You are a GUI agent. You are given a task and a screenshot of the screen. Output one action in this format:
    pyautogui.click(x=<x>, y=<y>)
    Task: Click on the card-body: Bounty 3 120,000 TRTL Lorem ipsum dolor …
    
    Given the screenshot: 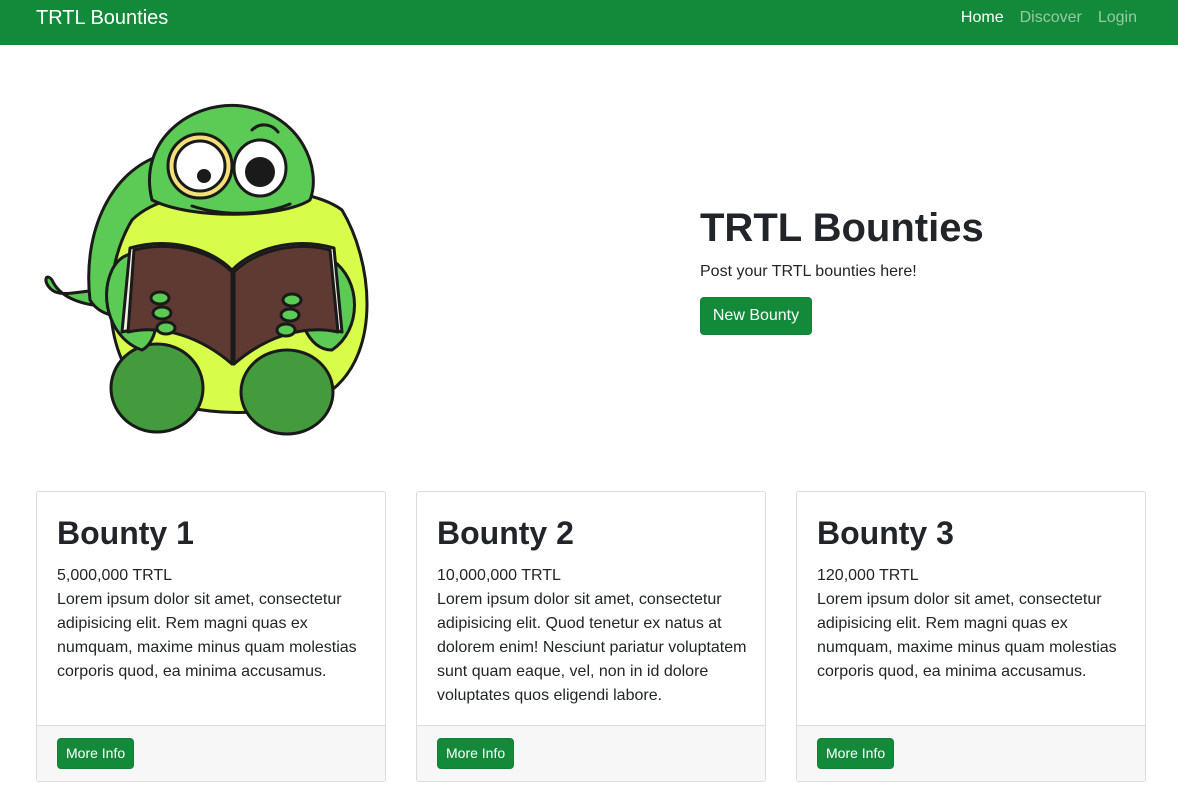 What is the action you would take?
    pyautogui.click(x=972, y=600)
    